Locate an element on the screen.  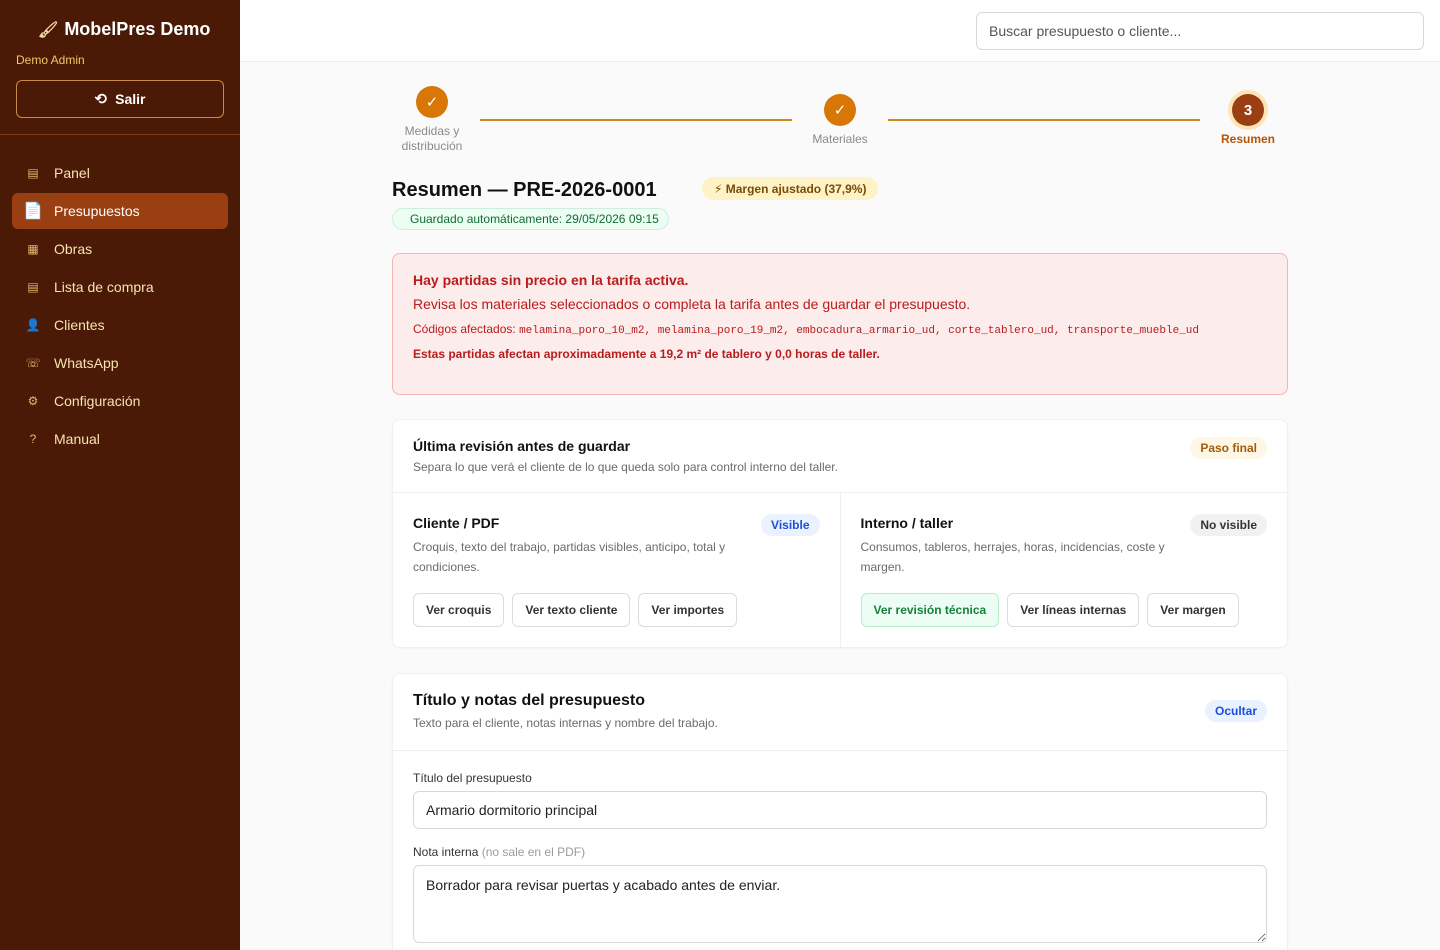
logout-label: Salir is located at coordinates (130, 99).